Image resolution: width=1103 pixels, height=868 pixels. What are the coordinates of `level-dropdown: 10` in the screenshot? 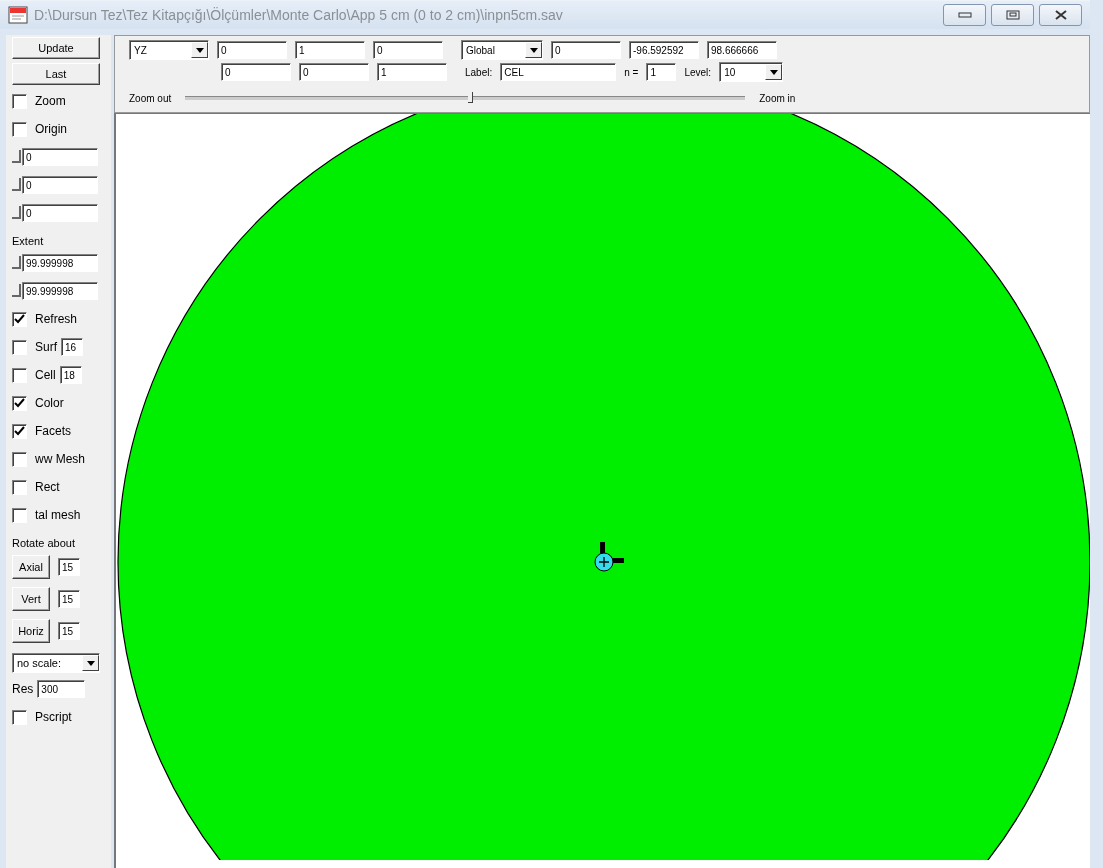 It's located at (751, 72).